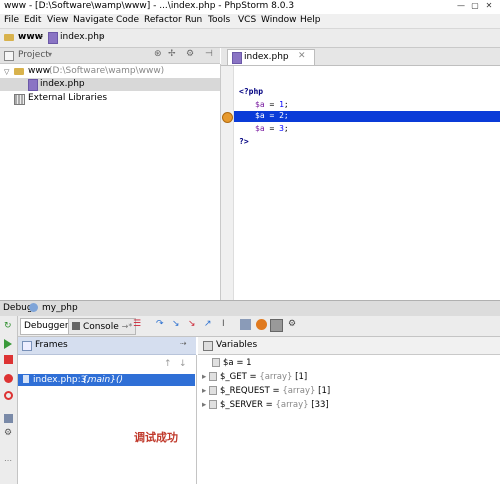  Describe the element at coordinates (53, 38) in the screenshot. I see `file-icon` at that location.